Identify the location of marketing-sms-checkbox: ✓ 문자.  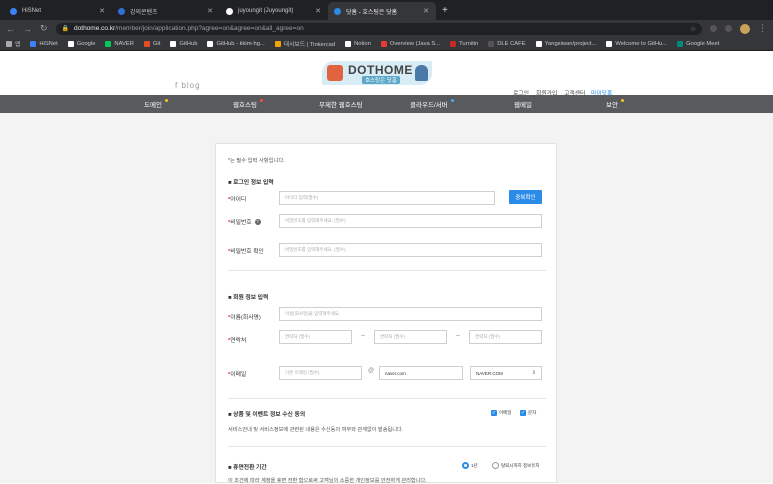
(528, 413).